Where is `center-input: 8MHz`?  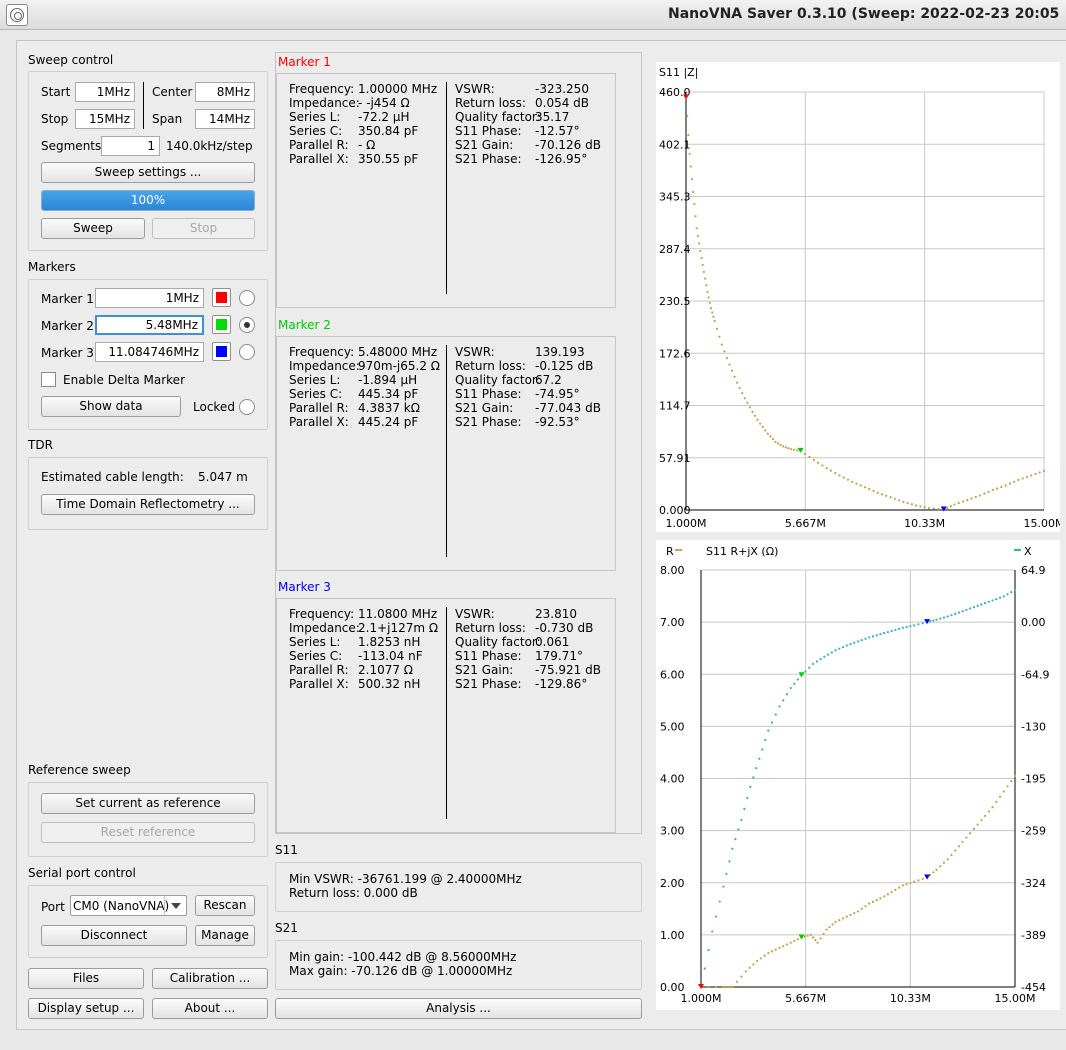
center-input: 8MHz is located at coordinates (225, 92).